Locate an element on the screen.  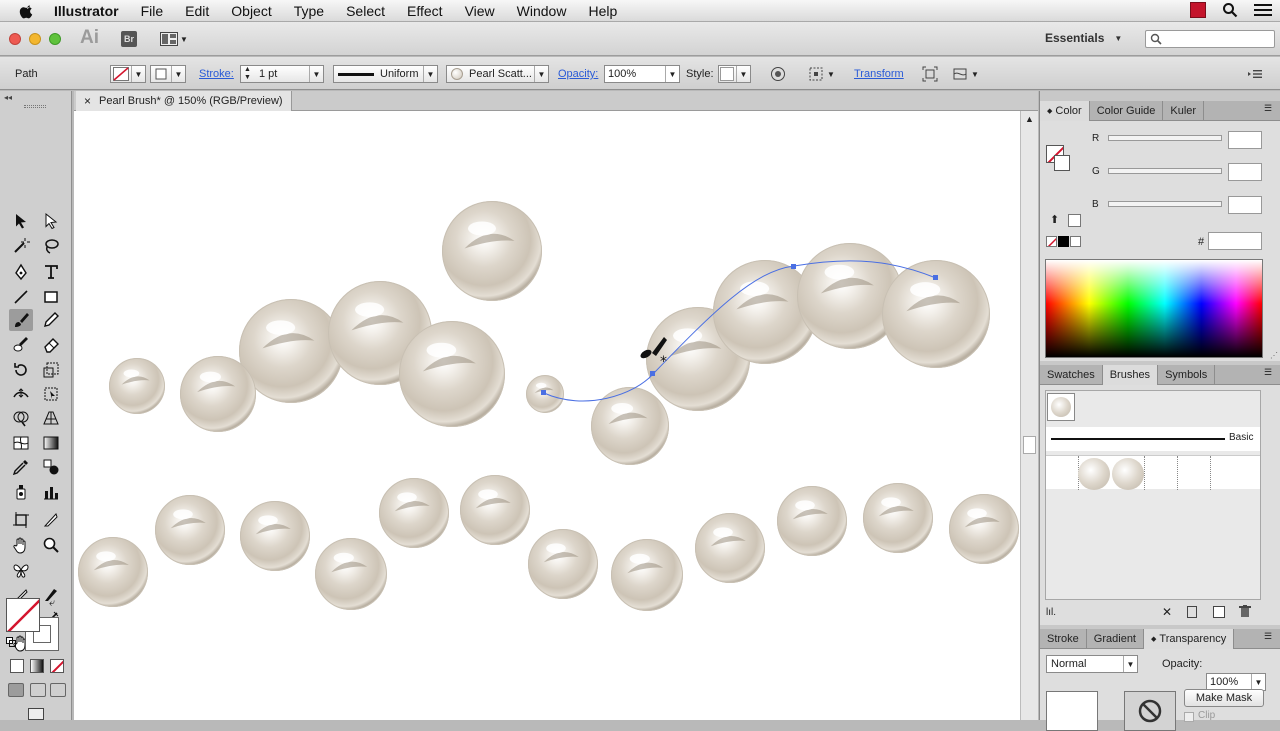
perspective-grid-tool is located at coordinates (51, 418).